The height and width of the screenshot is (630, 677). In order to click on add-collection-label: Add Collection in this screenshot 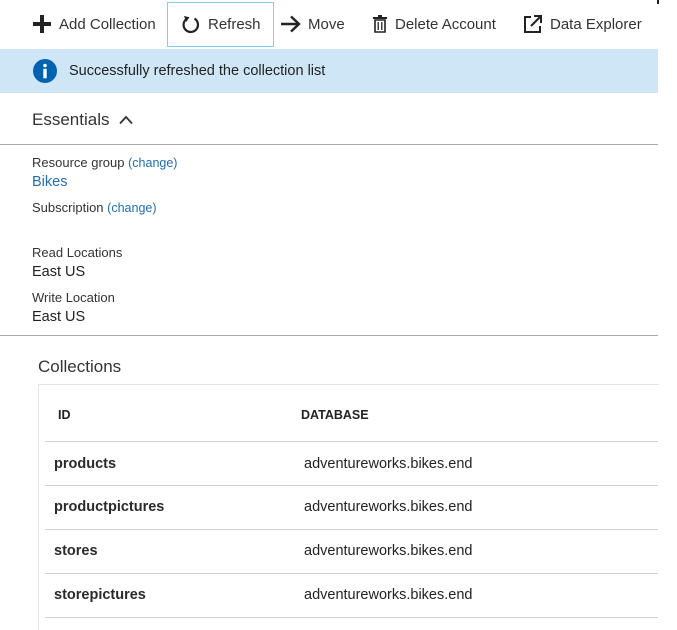, I will do `click(107, 24)`.